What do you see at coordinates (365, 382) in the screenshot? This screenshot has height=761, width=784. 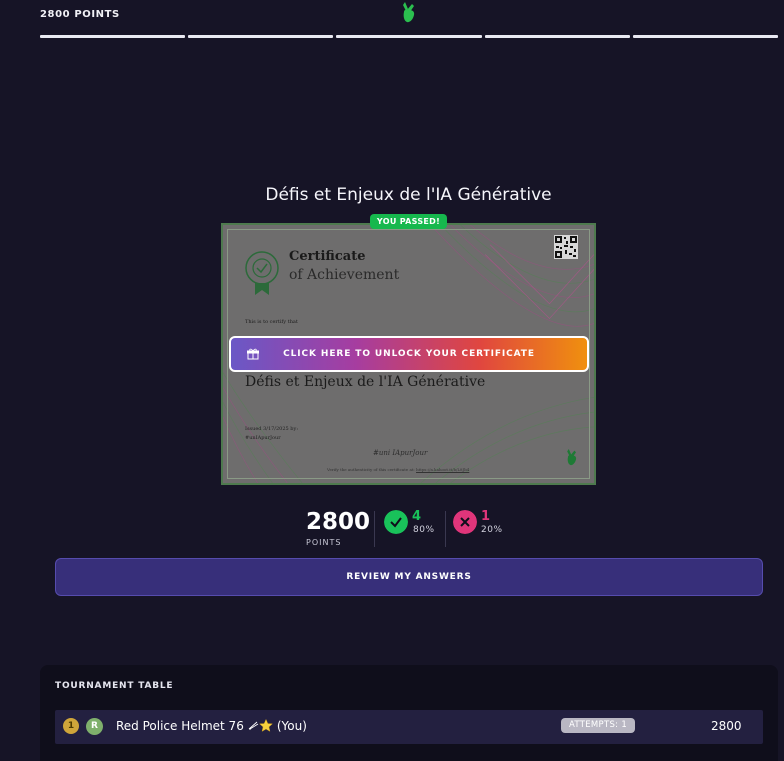 I see `certificate-course-name: Défis et Enjeux de l'IA Générative` at bounding box center [365, 382].